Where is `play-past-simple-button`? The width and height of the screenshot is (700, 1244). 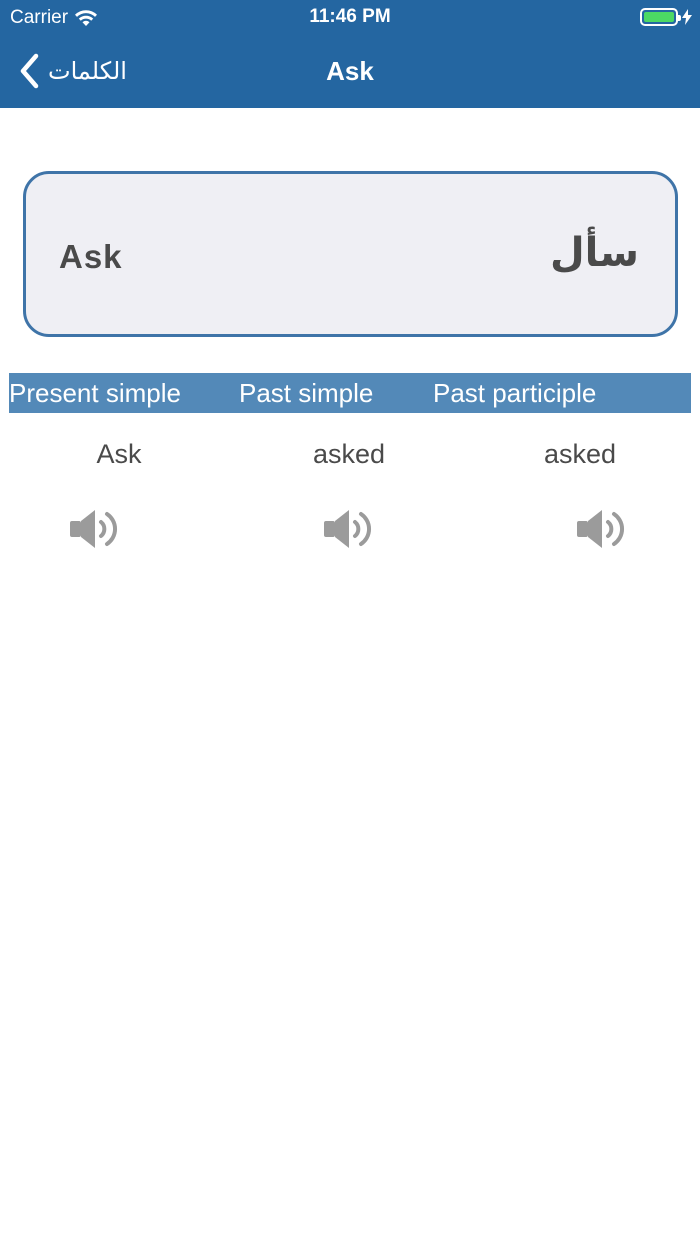
play-past-simple-button is located at coordinates (352, 529).